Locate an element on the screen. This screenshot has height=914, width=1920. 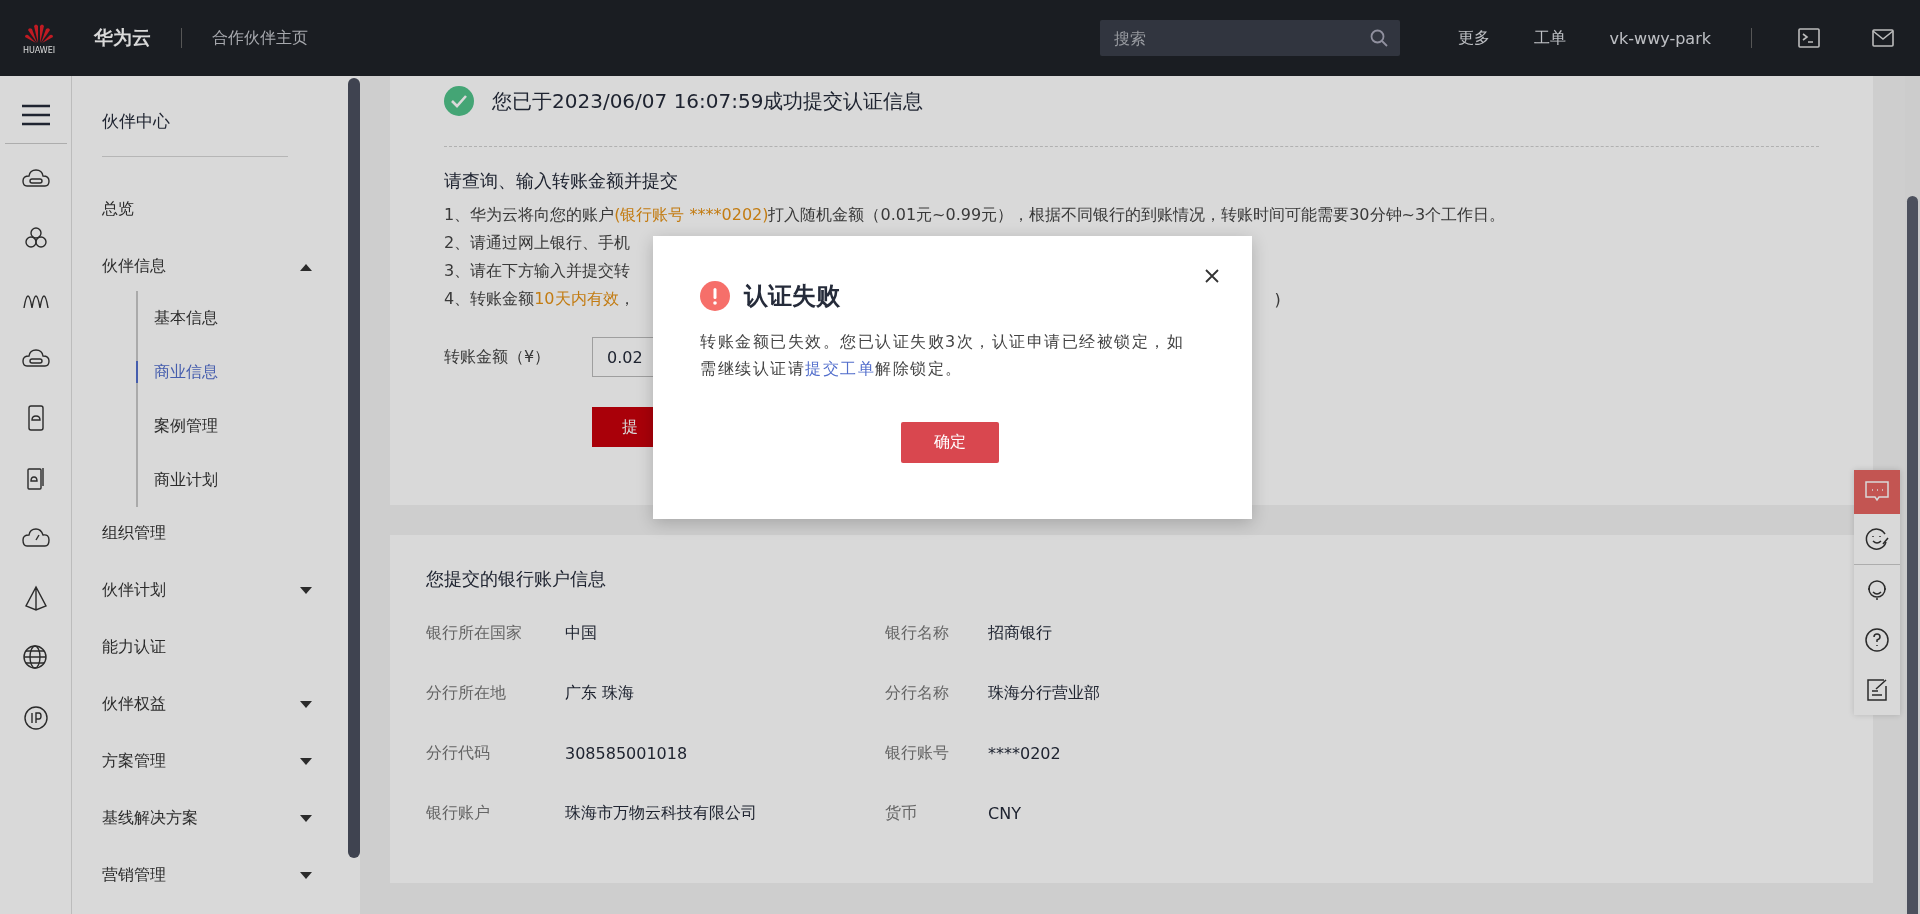
success-check-icon is located at coordinates (459, 101).